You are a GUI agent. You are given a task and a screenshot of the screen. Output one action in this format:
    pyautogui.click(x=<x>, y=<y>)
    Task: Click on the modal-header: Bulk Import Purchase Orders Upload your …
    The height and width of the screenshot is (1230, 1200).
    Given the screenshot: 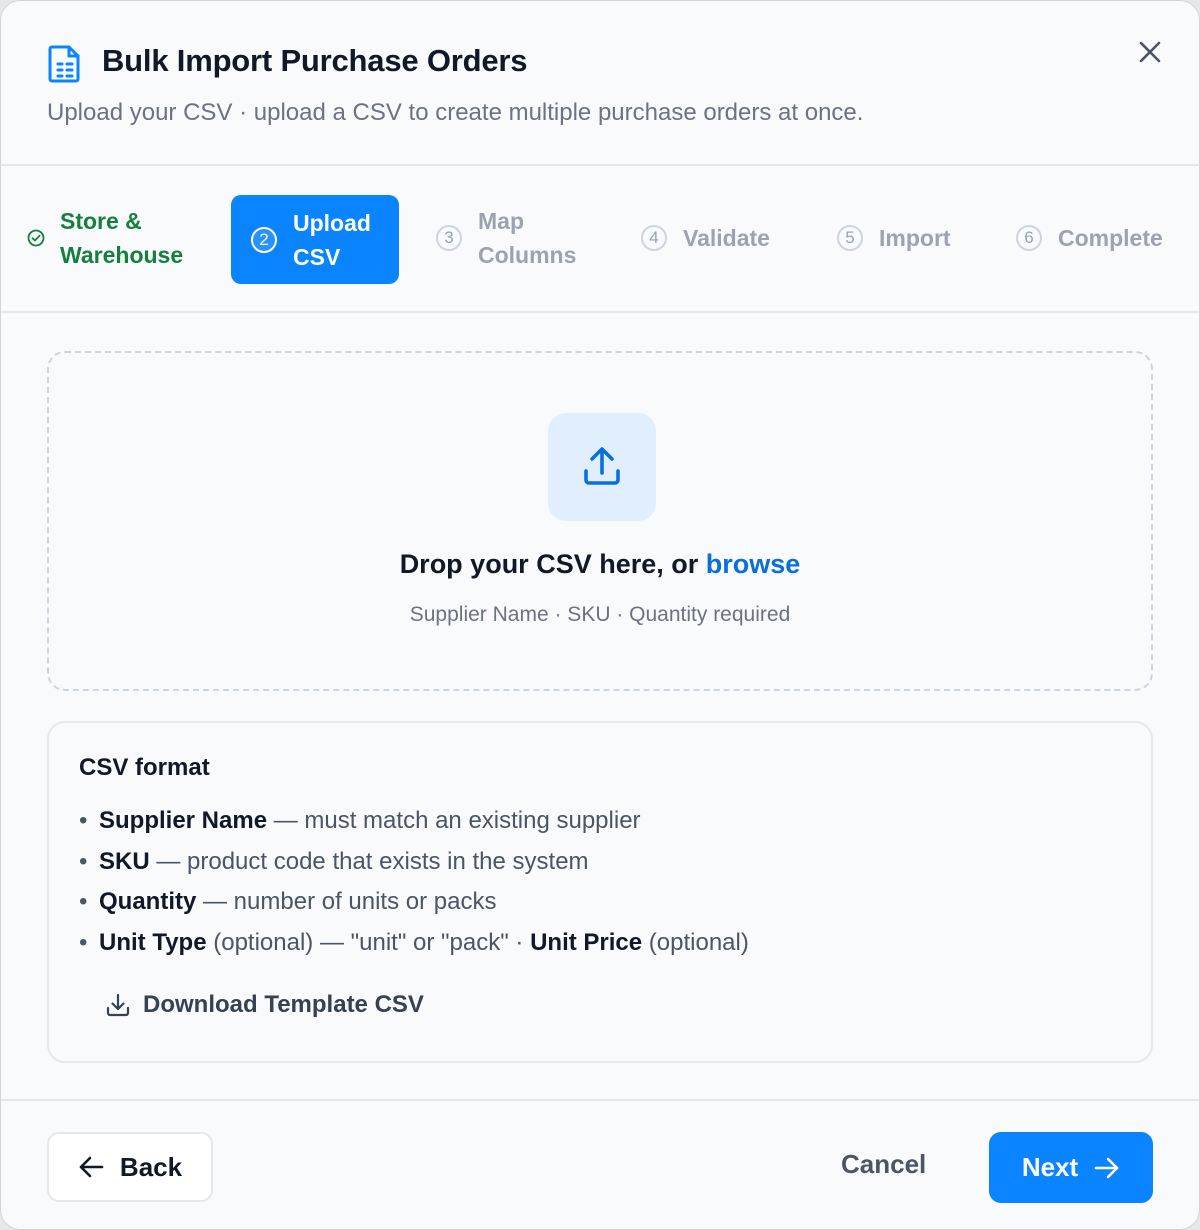 What is the action you would take?
    pyautogui.click(x=600, y=83)
    